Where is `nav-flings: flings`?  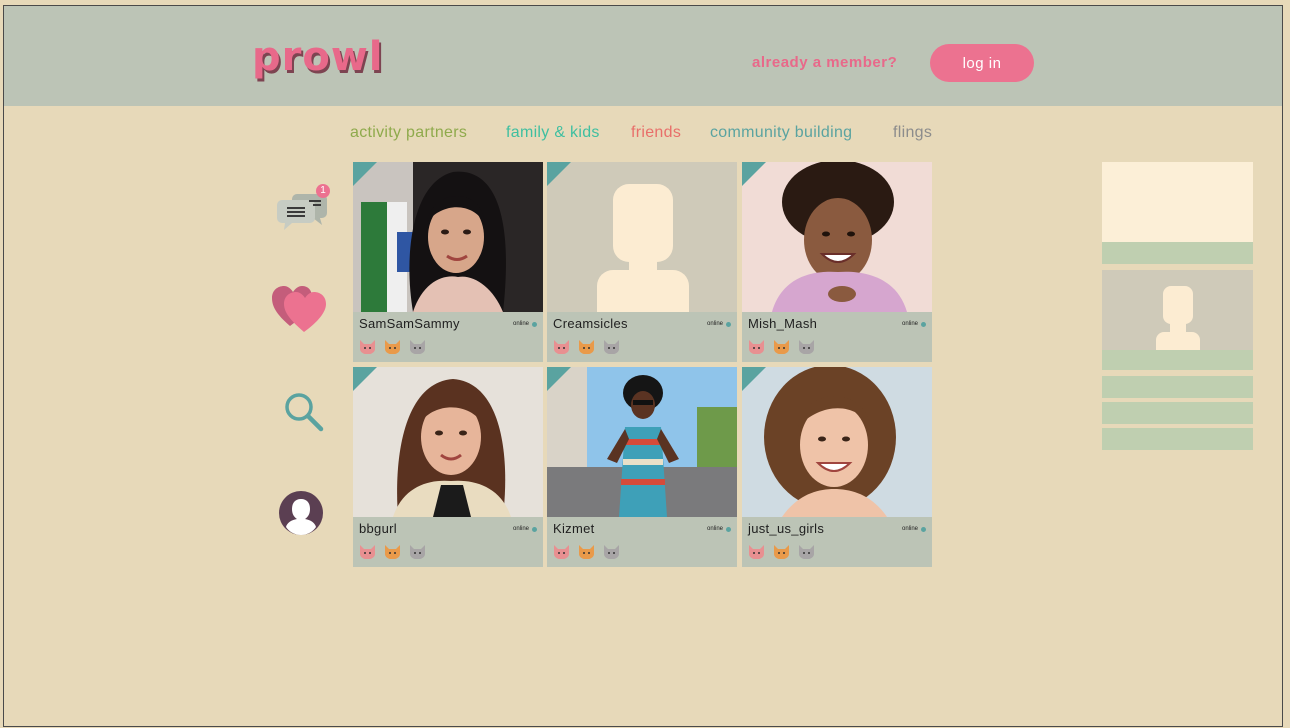
nav-flings: flings is located at coordinates (912, 133).